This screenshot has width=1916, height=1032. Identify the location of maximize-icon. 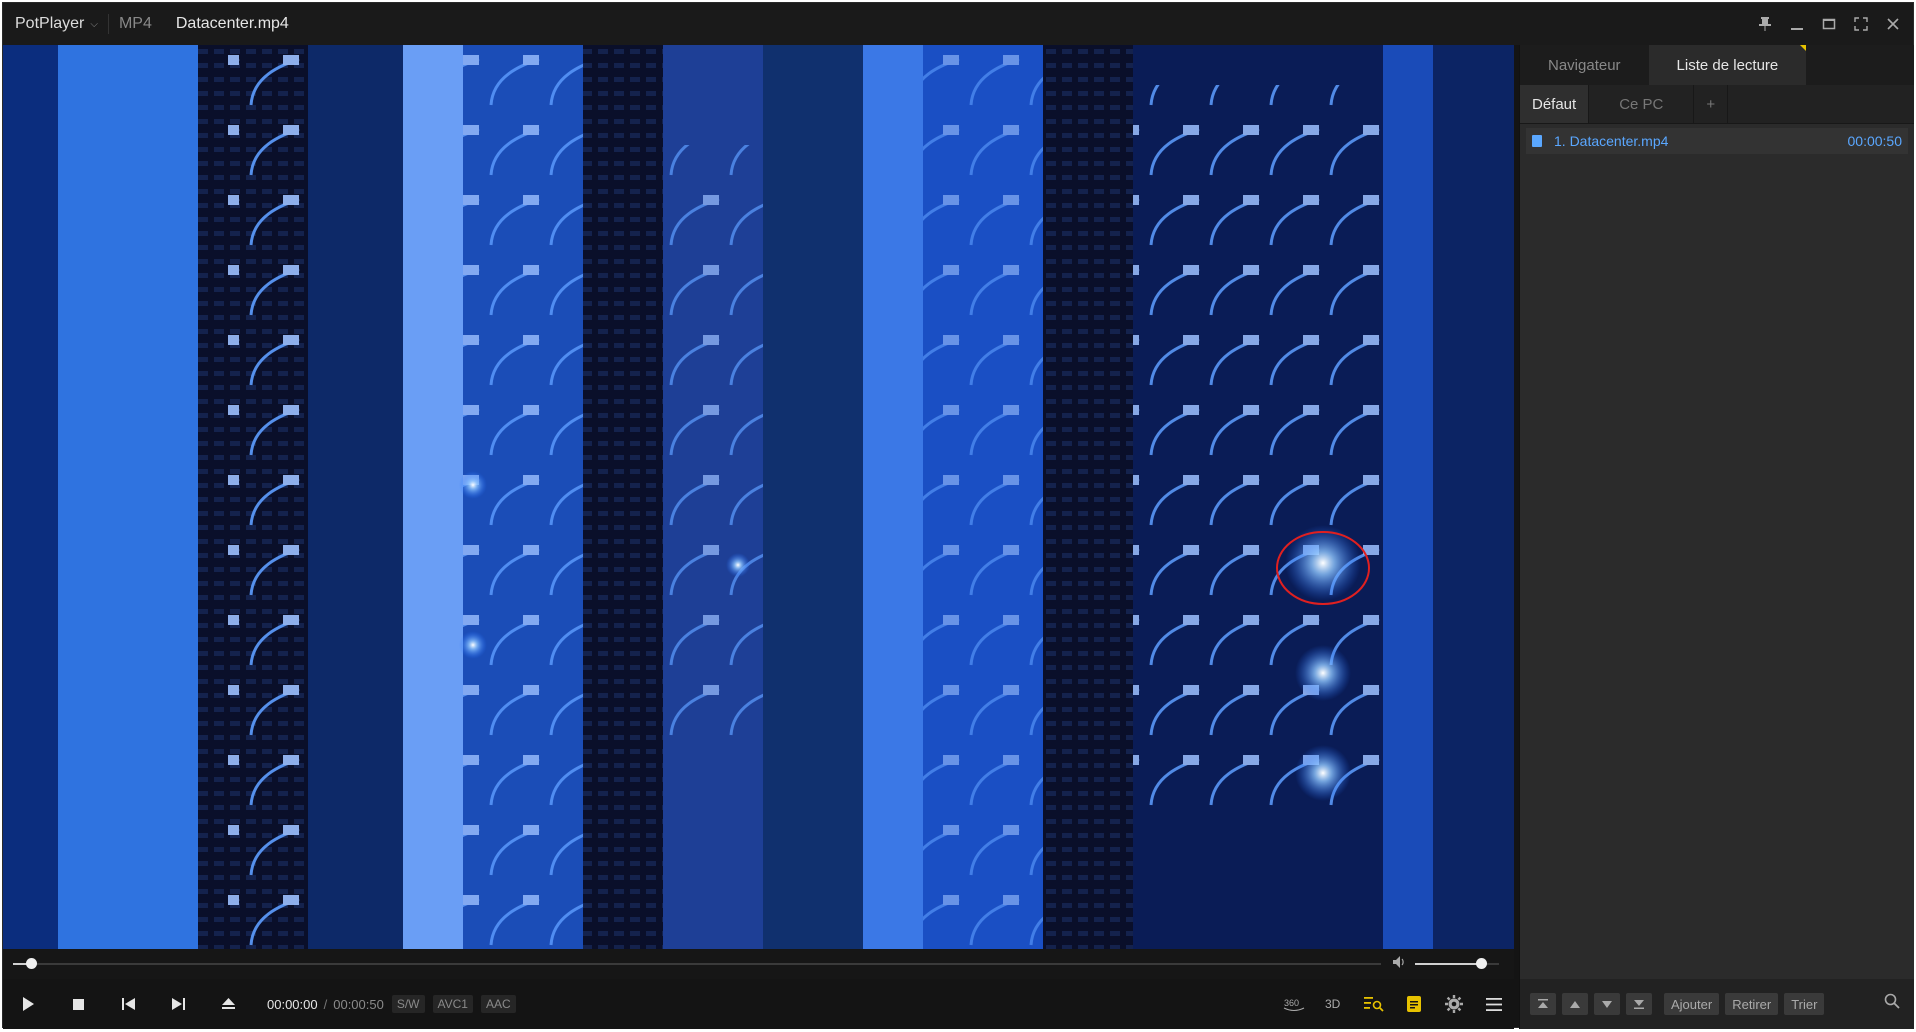
(1829, 24).